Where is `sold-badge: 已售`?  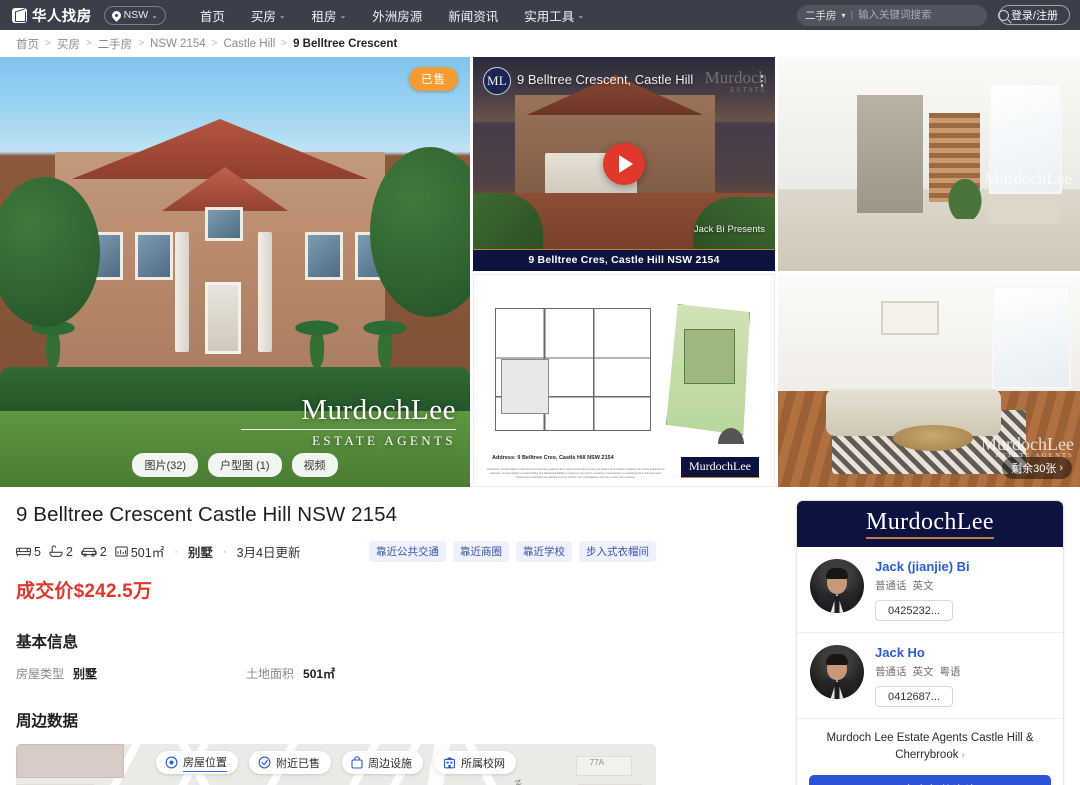
sold-badge: 已售 is located at coordinates (433, 79).